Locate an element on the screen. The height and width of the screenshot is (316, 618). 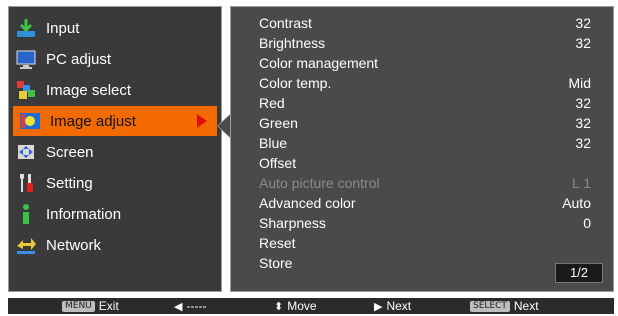
hint-back-label: ----- is located at coordinates (196, 306).